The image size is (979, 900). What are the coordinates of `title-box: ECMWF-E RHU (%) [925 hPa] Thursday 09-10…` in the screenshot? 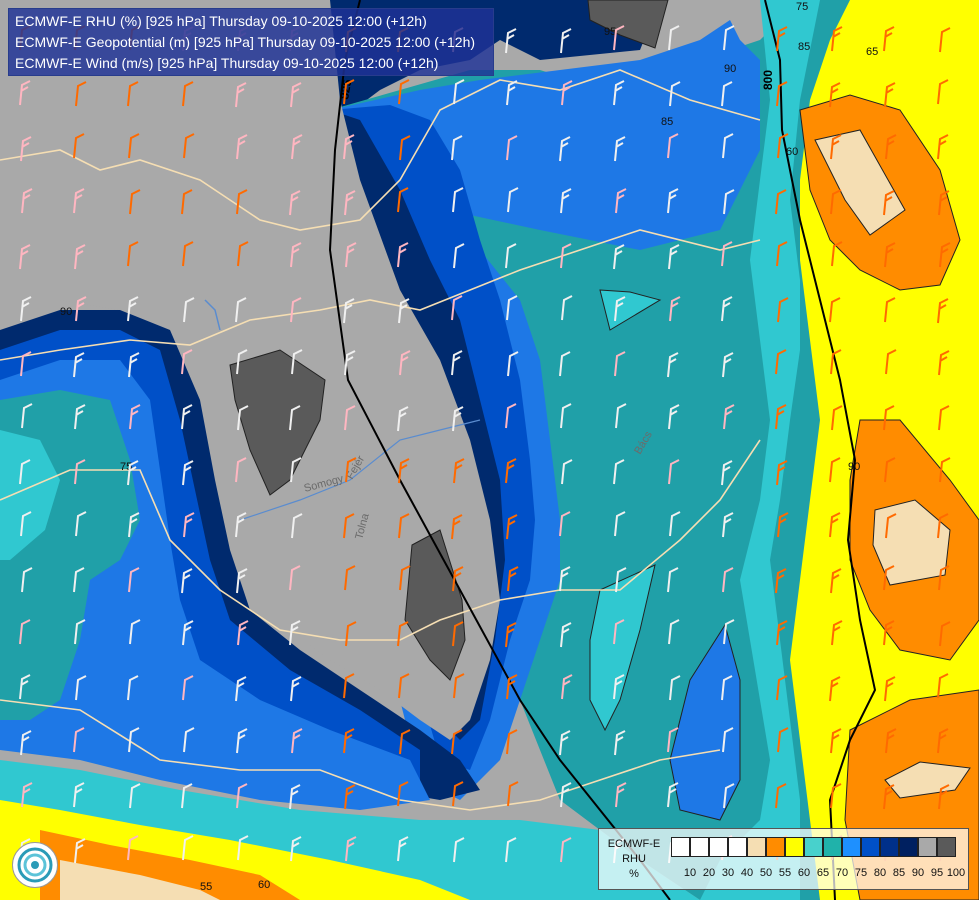 It's located at (251, 42).